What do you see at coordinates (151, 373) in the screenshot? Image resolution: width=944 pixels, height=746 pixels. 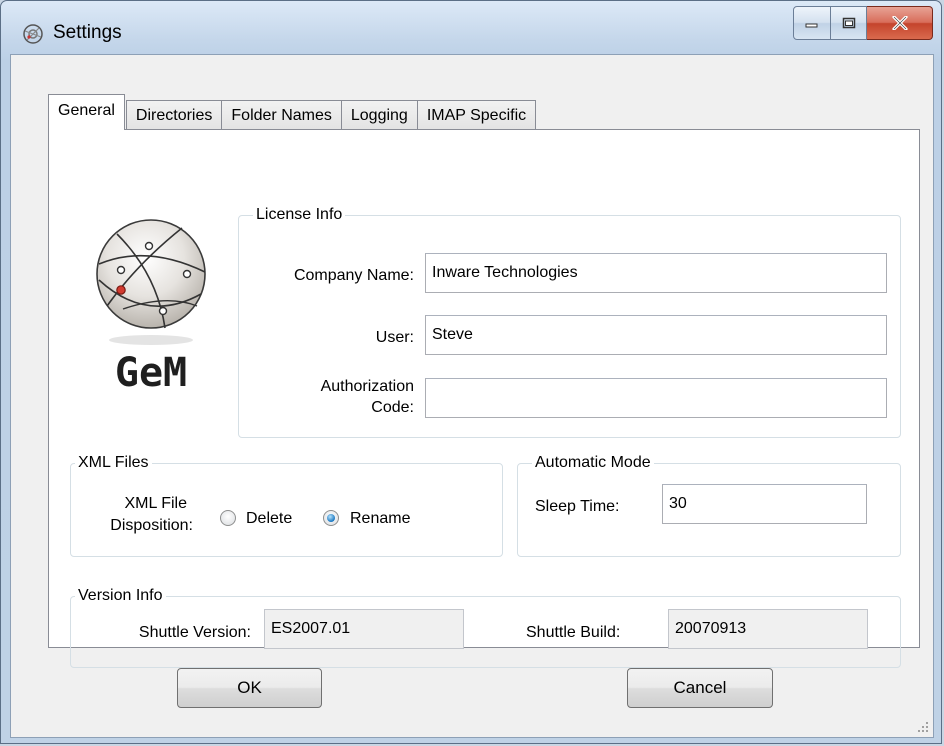 I see `gem-logo-text: GeM` at bounding box center [151, 373].